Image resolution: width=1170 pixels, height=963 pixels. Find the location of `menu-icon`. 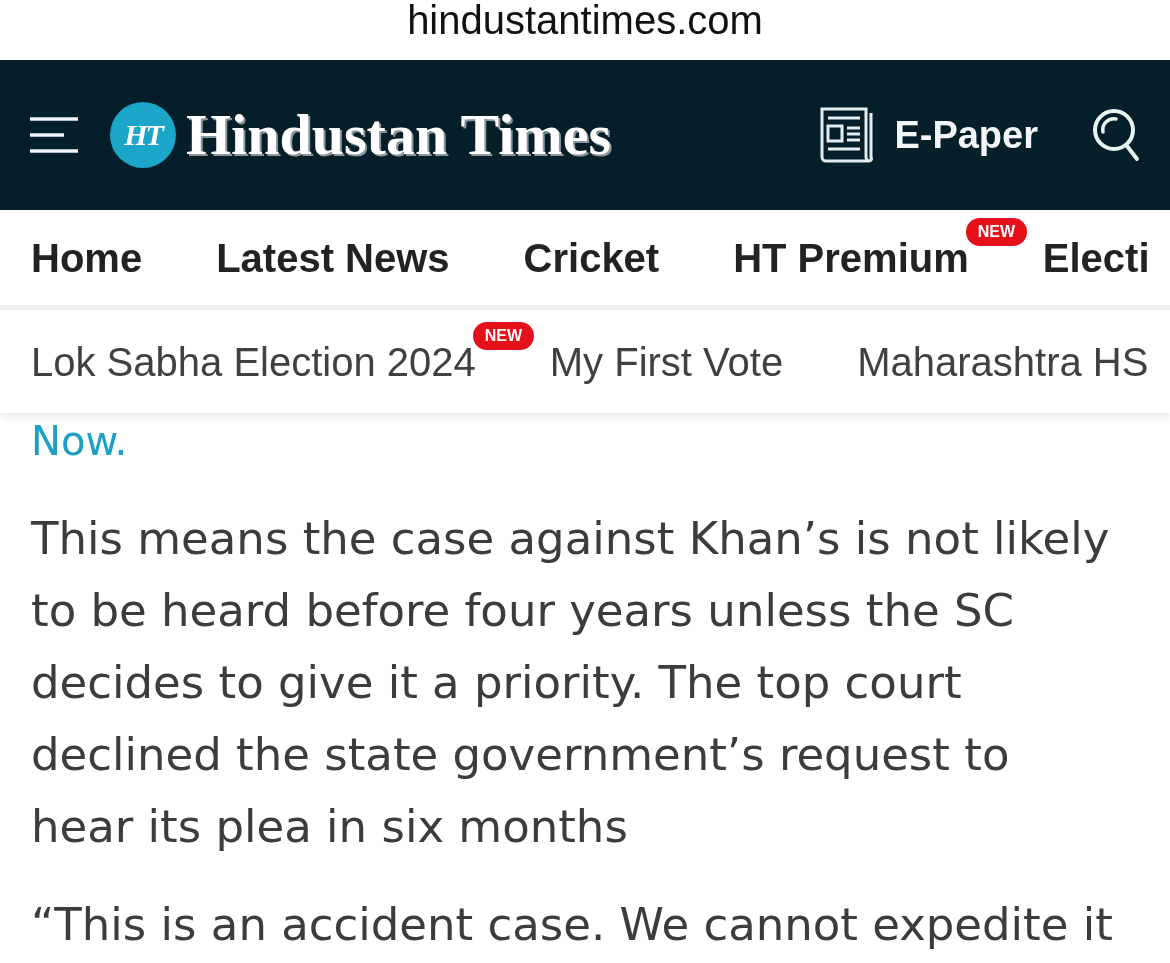

menu-icon is located at coordinates (54, 135).